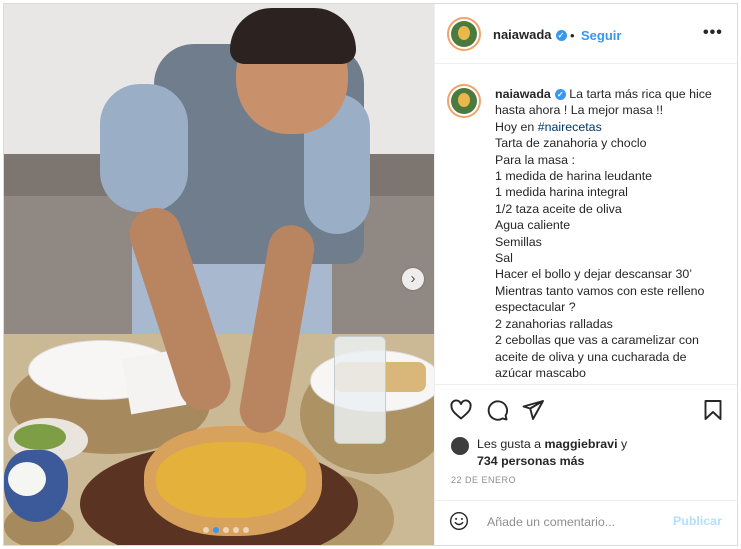  What do you see at coordinates (601, 35) in the screenshot?
I see `follow-button: Seguir` at bounding box center [601, 35].